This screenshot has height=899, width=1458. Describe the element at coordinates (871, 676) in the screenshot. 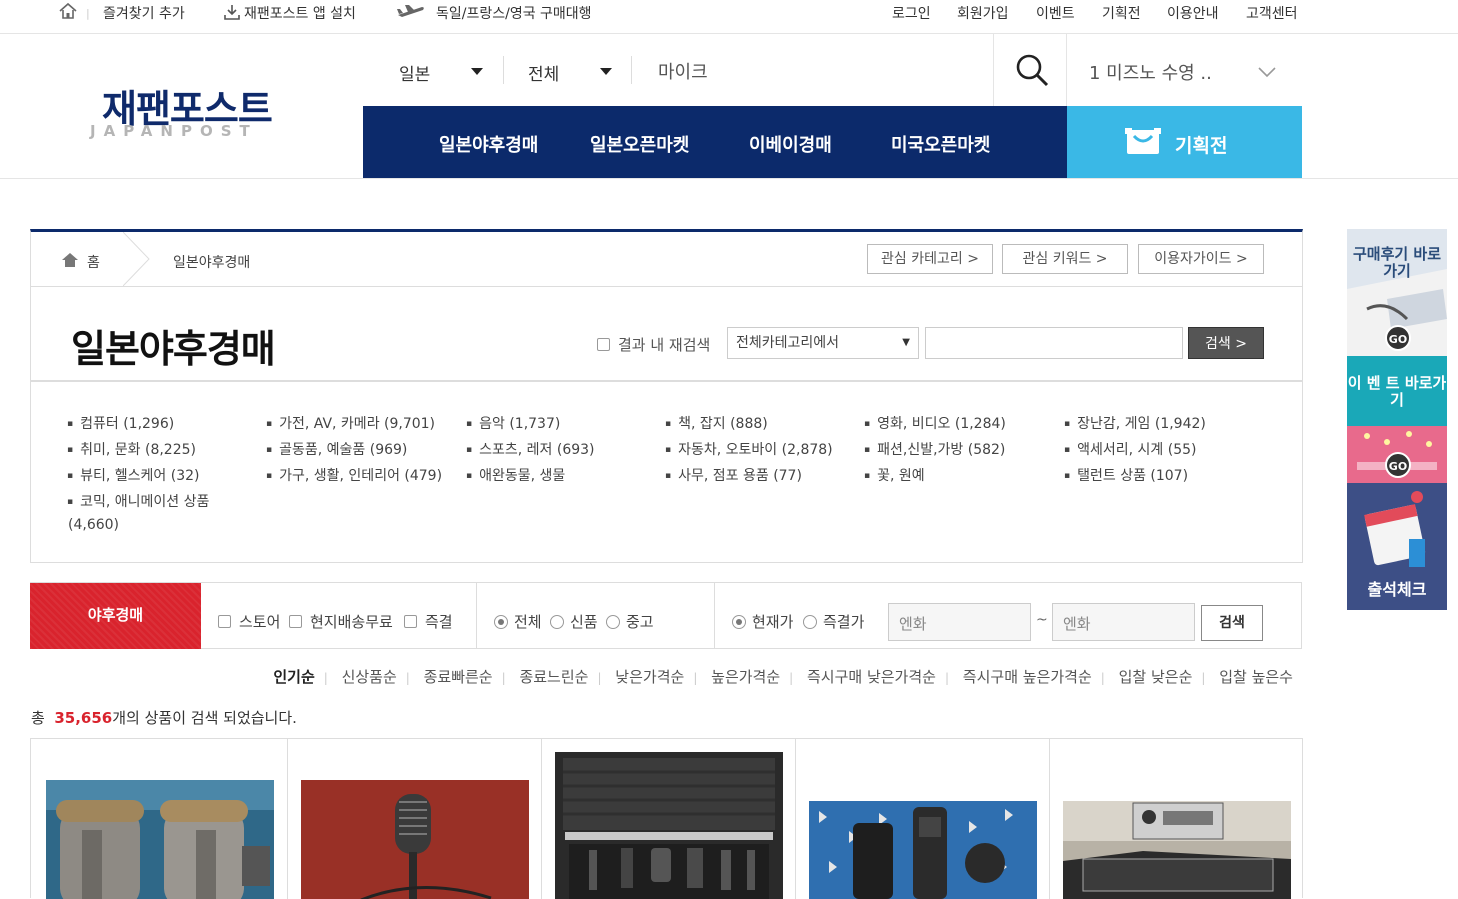

I see `sort-buynow-low: 즉시구매 낮은가격순` at that location.